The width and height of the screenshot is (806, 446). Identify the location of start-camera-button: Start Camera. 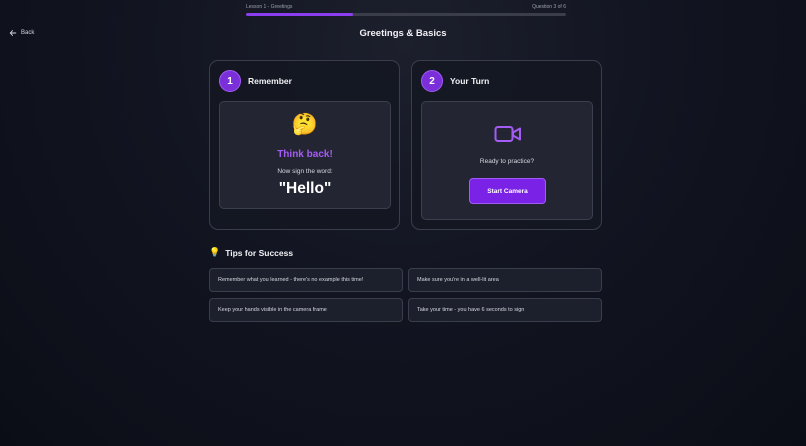
(507, 191).